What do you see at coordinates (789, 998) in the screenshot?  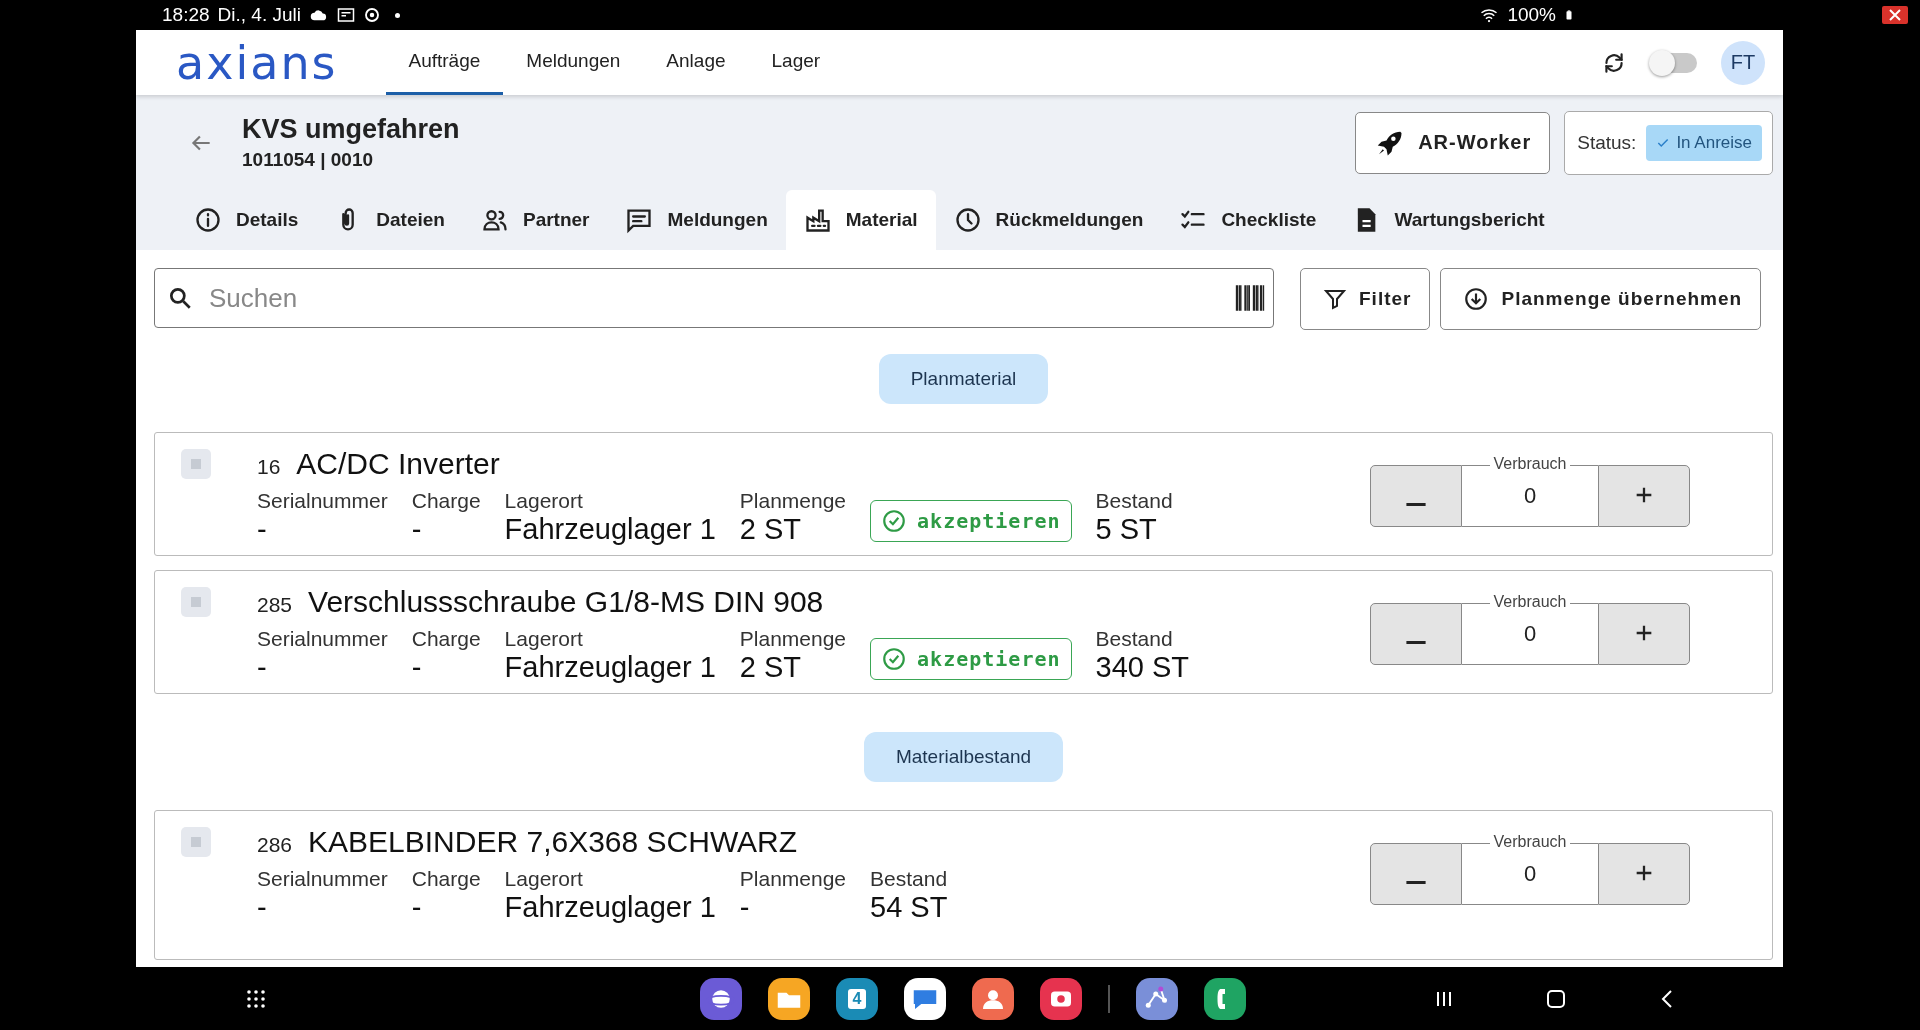 I see `folder-app-icon` at bounding box center [789, 998].